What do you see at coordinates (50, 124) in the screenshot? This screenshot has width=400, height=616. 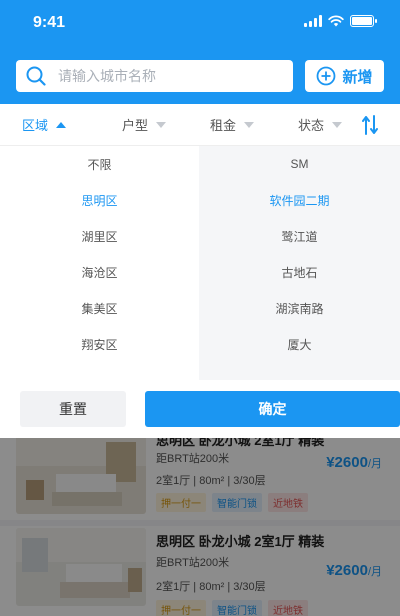 I see `tab-district: 区域` at bounding box center [50, 124].